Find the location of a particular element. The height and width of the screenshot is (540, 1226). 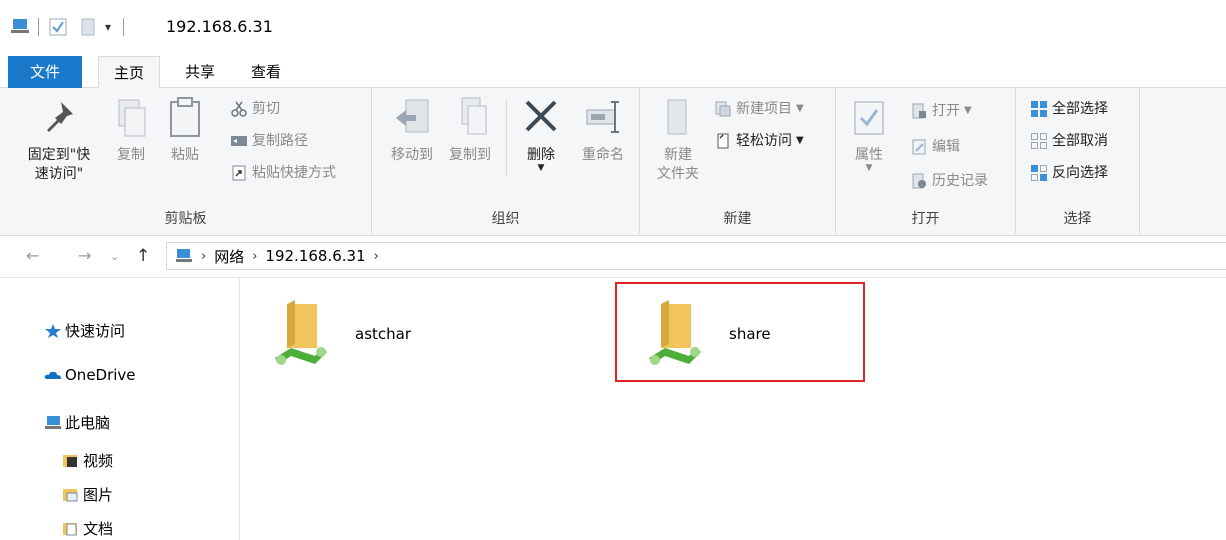

open-group: 属性 ▼ 打开 ▼ 编辑 历史记录 打开 is located at coordinates (926, 161).